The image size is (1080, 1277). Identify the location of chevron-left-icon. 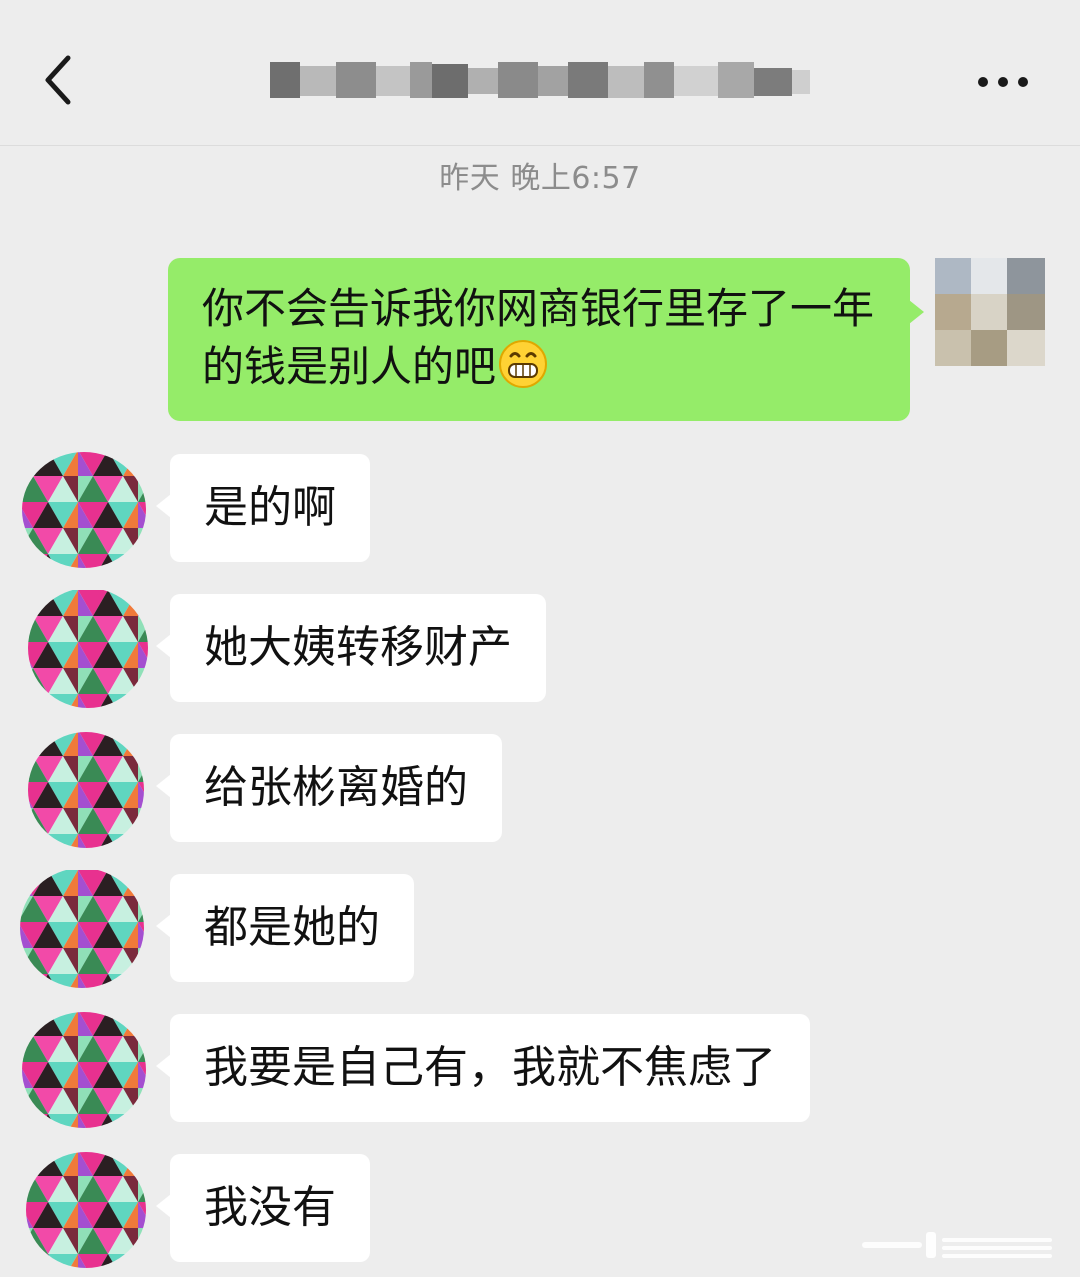
(58, 80).